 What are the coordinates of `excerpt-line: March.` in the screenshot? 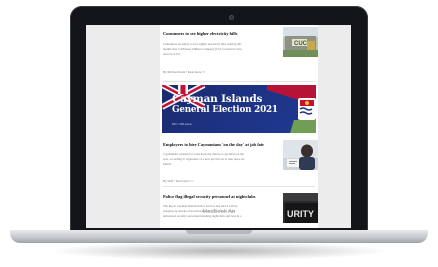 It's located at (167, 163).